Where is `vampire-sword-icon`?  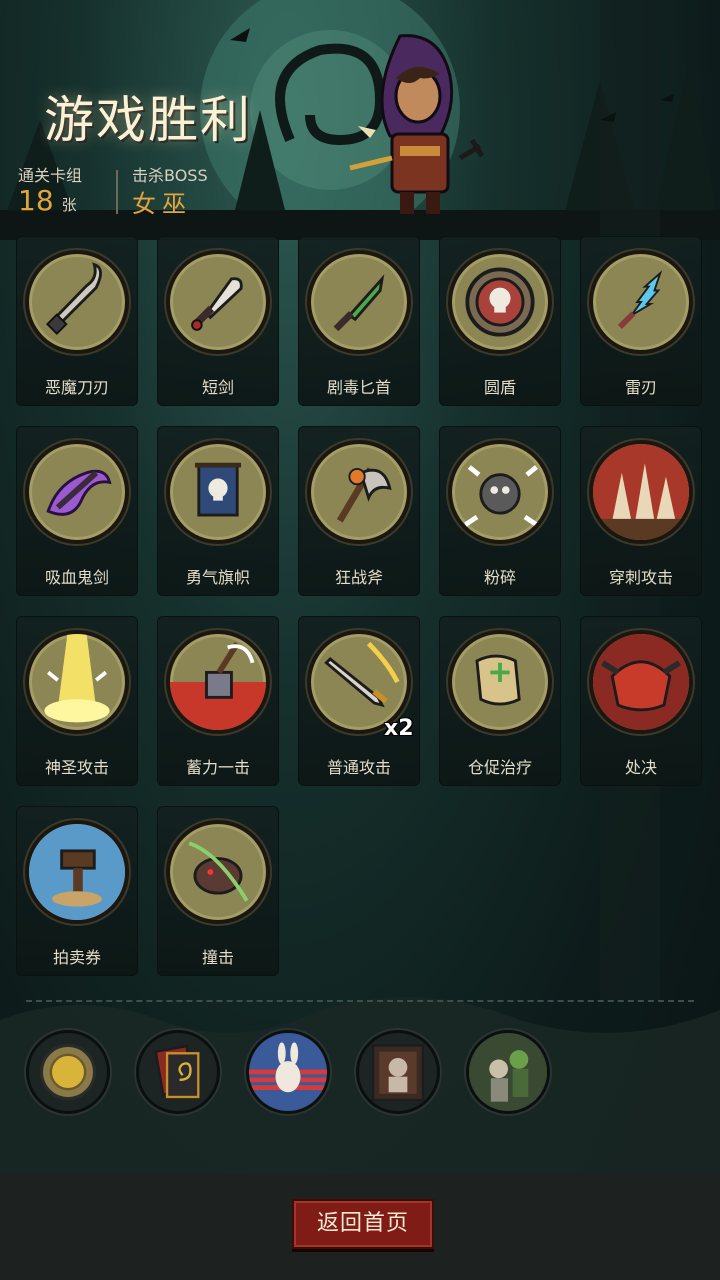 vampire-sword-icon is located at coordinates (77, 492).